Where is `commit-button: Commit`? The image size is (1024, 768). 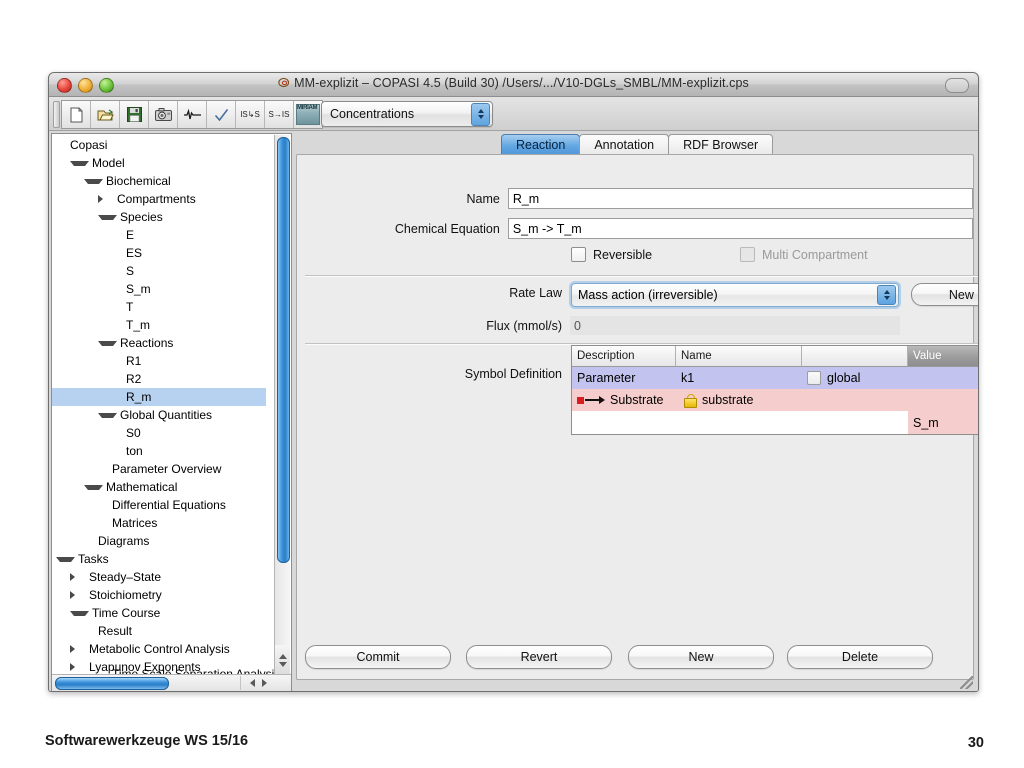
commit-button: Commit is located at coordinates (378, 657).